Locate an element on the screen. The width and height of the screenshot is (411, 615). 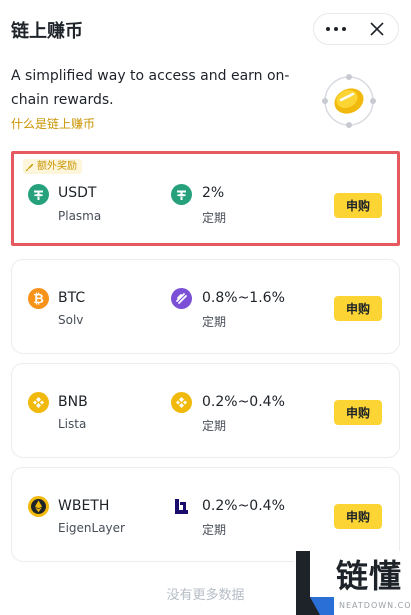
what-is-onchain-earn-link: 什么是链上赚币 is located at coordinates (53, 123).